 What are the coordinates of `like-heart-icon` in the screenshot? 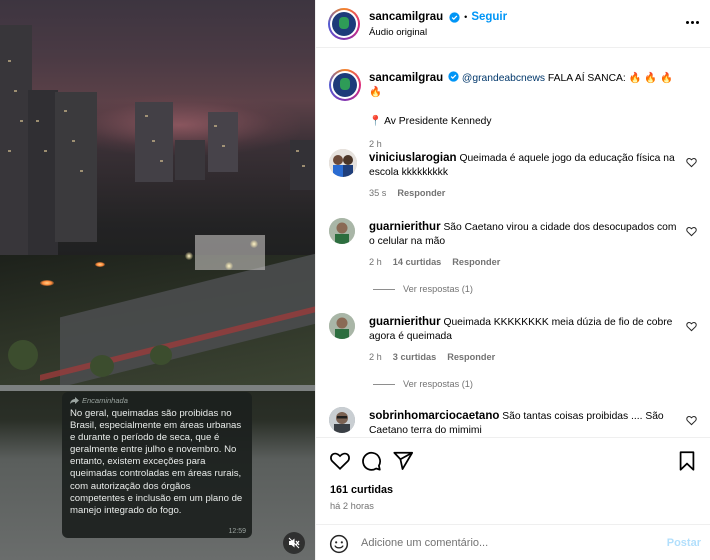 It's located at (340, 461).